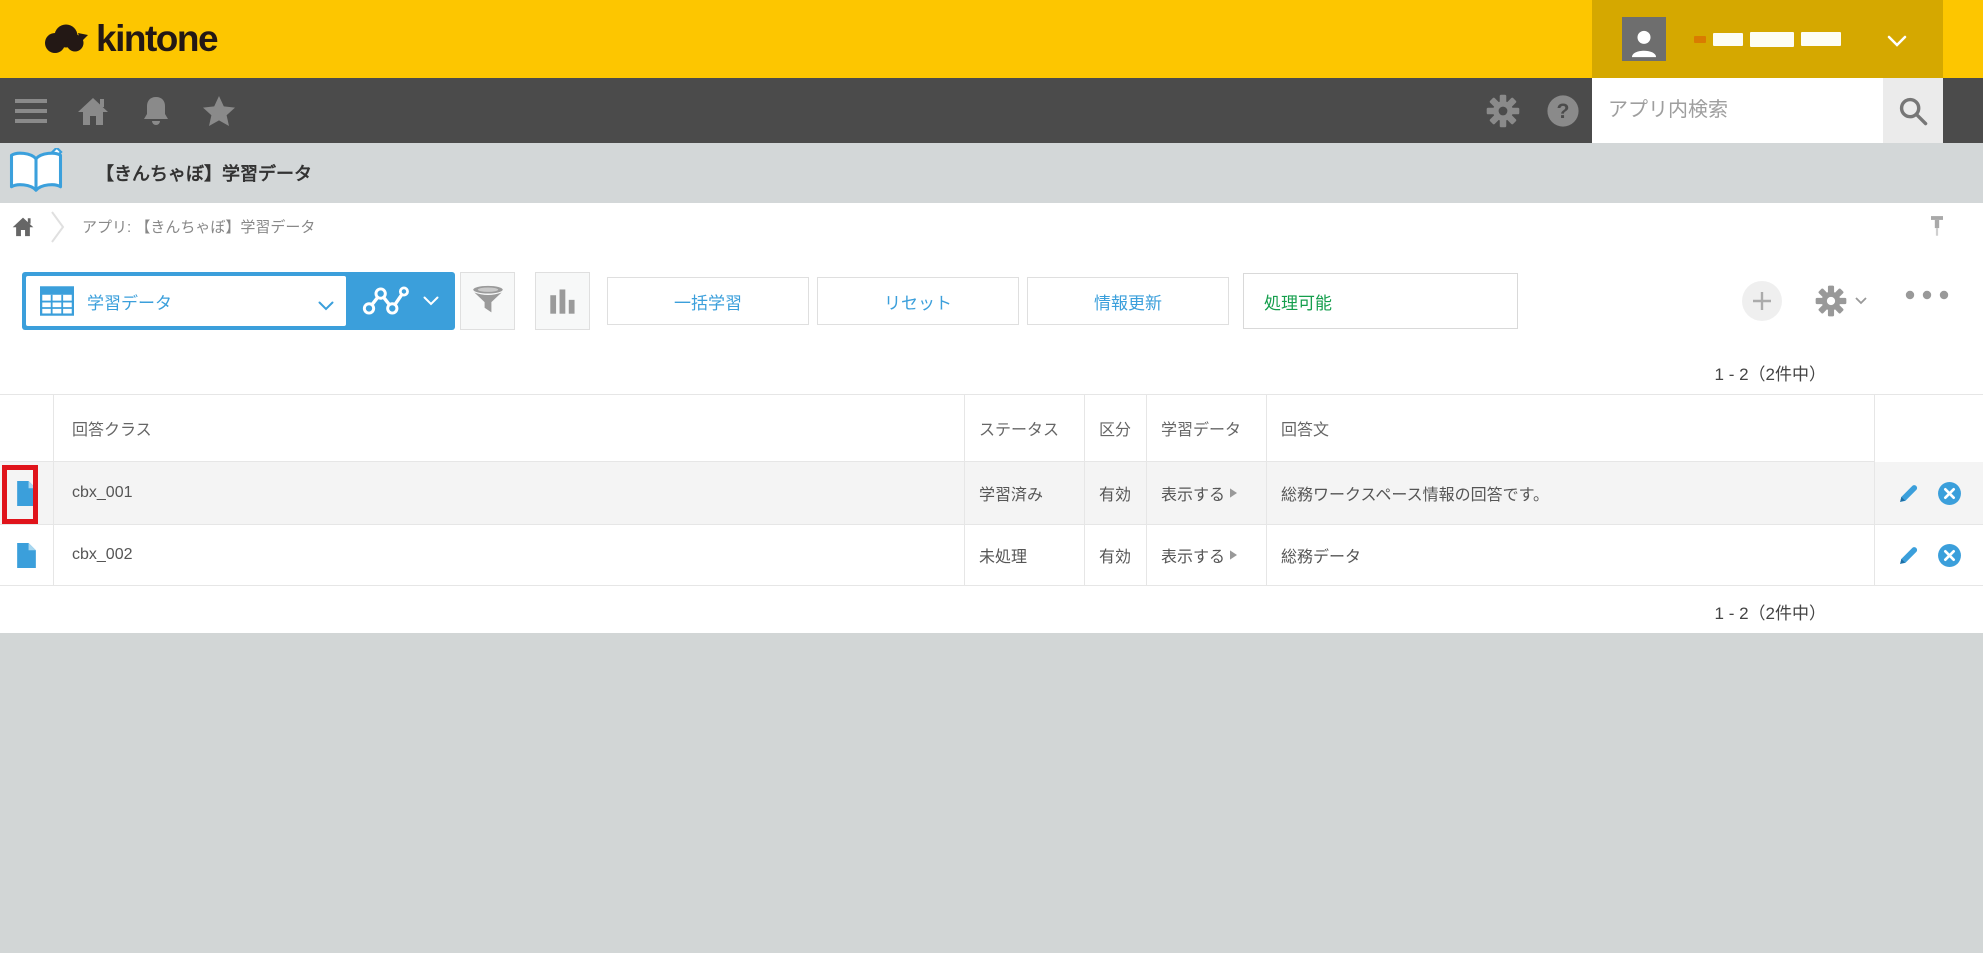 The height and width of the screenshot is (953, 1983). What do you see at coordinates (1861, 301) in the screenshot?
I see `app-settings-chevron-down-icon` at bounding box center [1861, 301].